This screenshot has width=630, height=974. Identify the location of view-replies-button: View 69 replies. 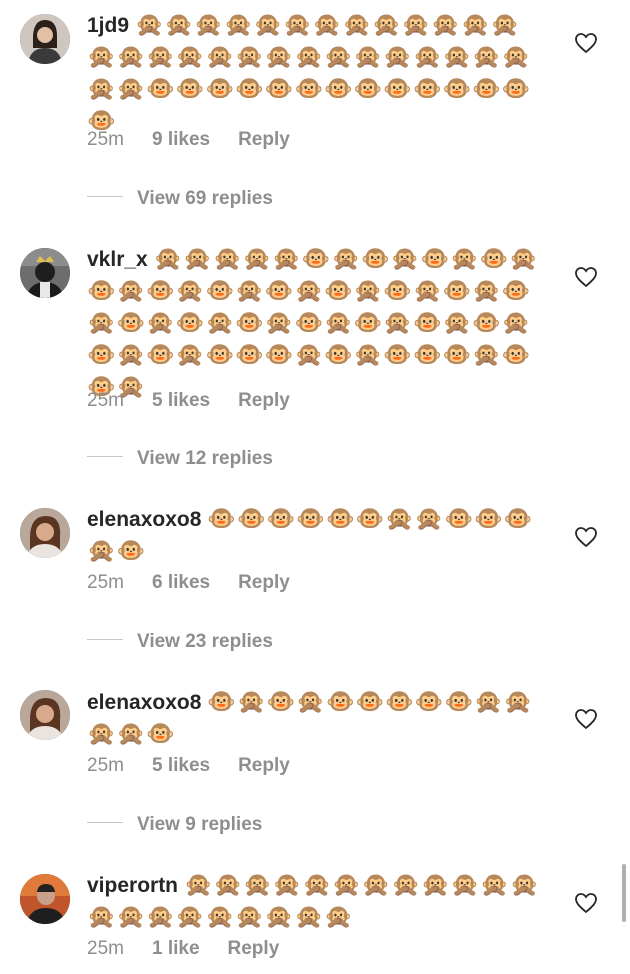
(180, 199).